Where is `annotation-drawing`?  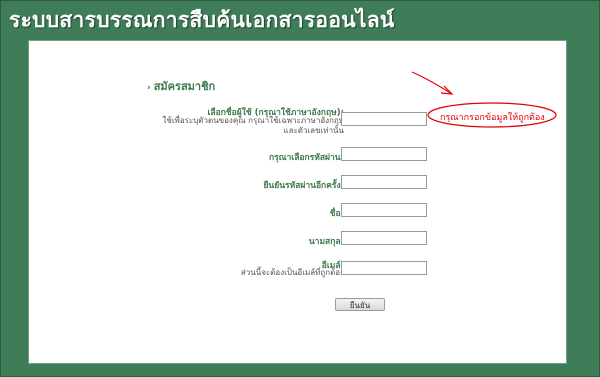 annotation-drawing is located at coordinates (484, 99).